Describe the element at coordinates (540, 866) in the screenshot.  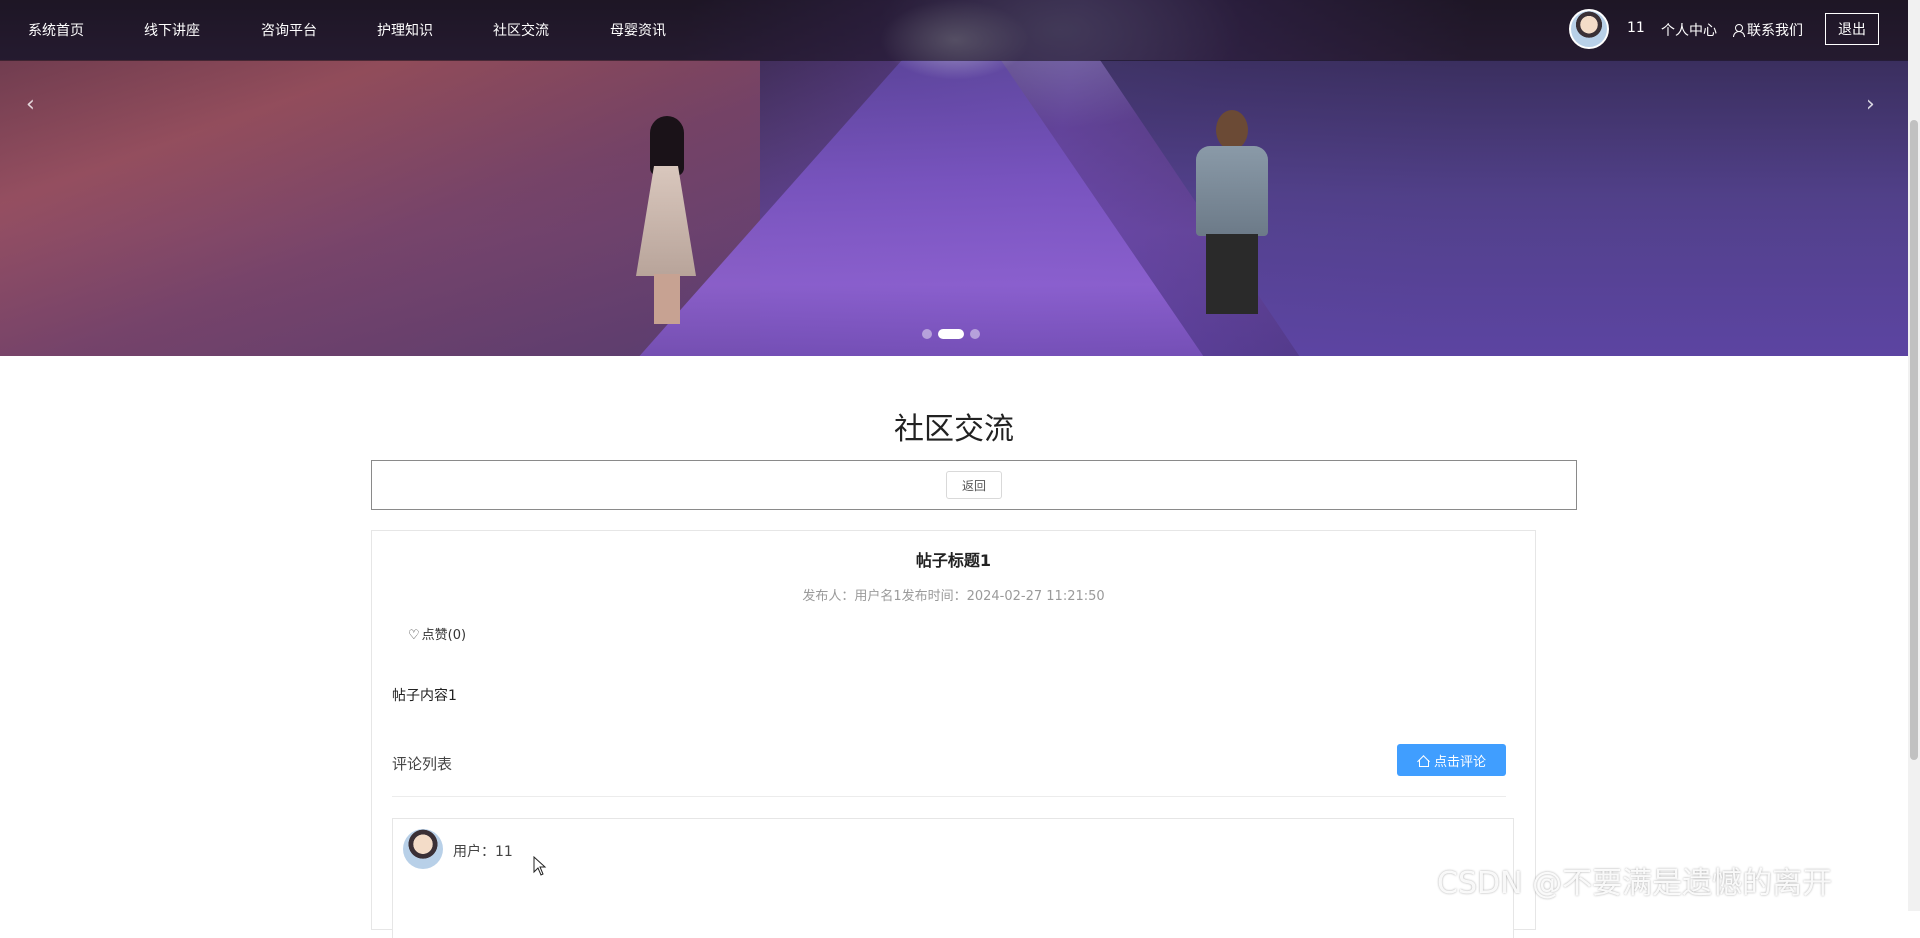
I see `mouse-cursor-icon` at that location.